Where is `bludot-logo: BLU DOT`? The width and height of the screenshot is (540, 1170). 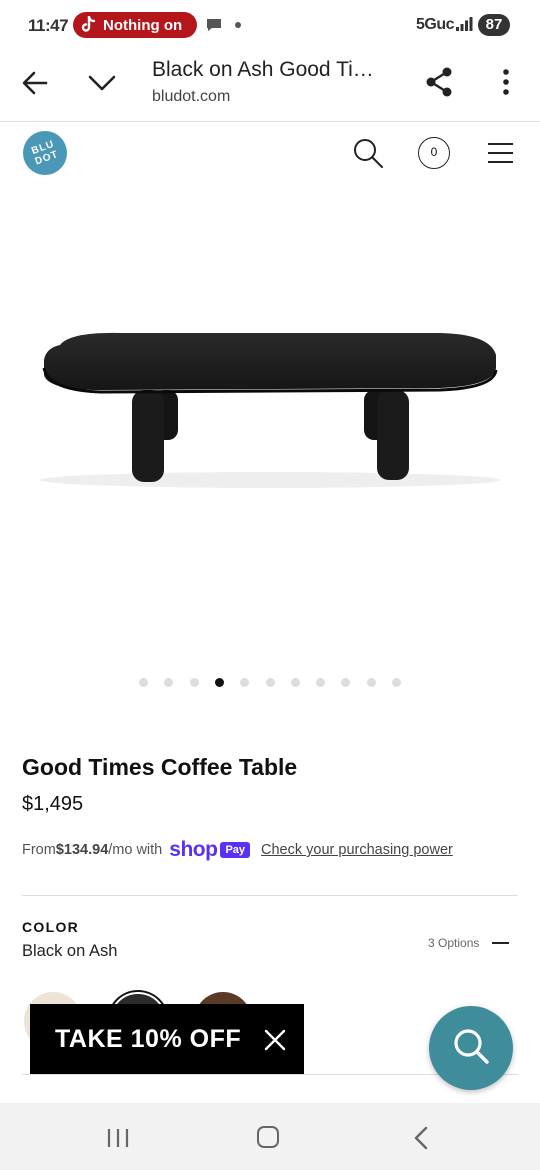 bludot-logo: BLU DOT is located at coordinates (45, 153).